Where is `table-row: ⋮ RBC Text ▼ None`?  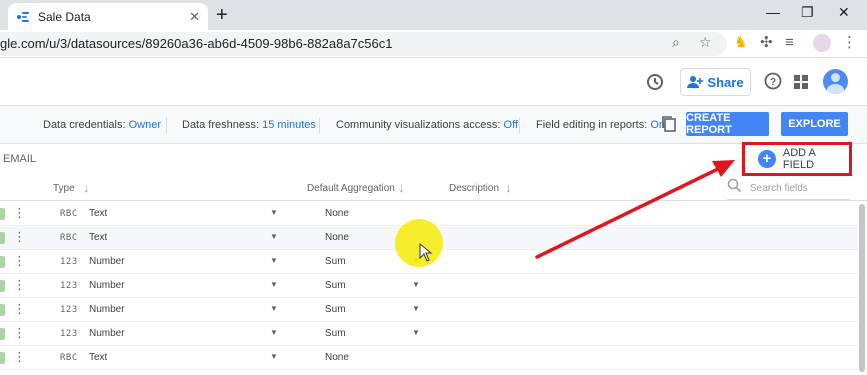
table-row: ⋮ RBC Text ▼ None is located at coordinates (429, 358).